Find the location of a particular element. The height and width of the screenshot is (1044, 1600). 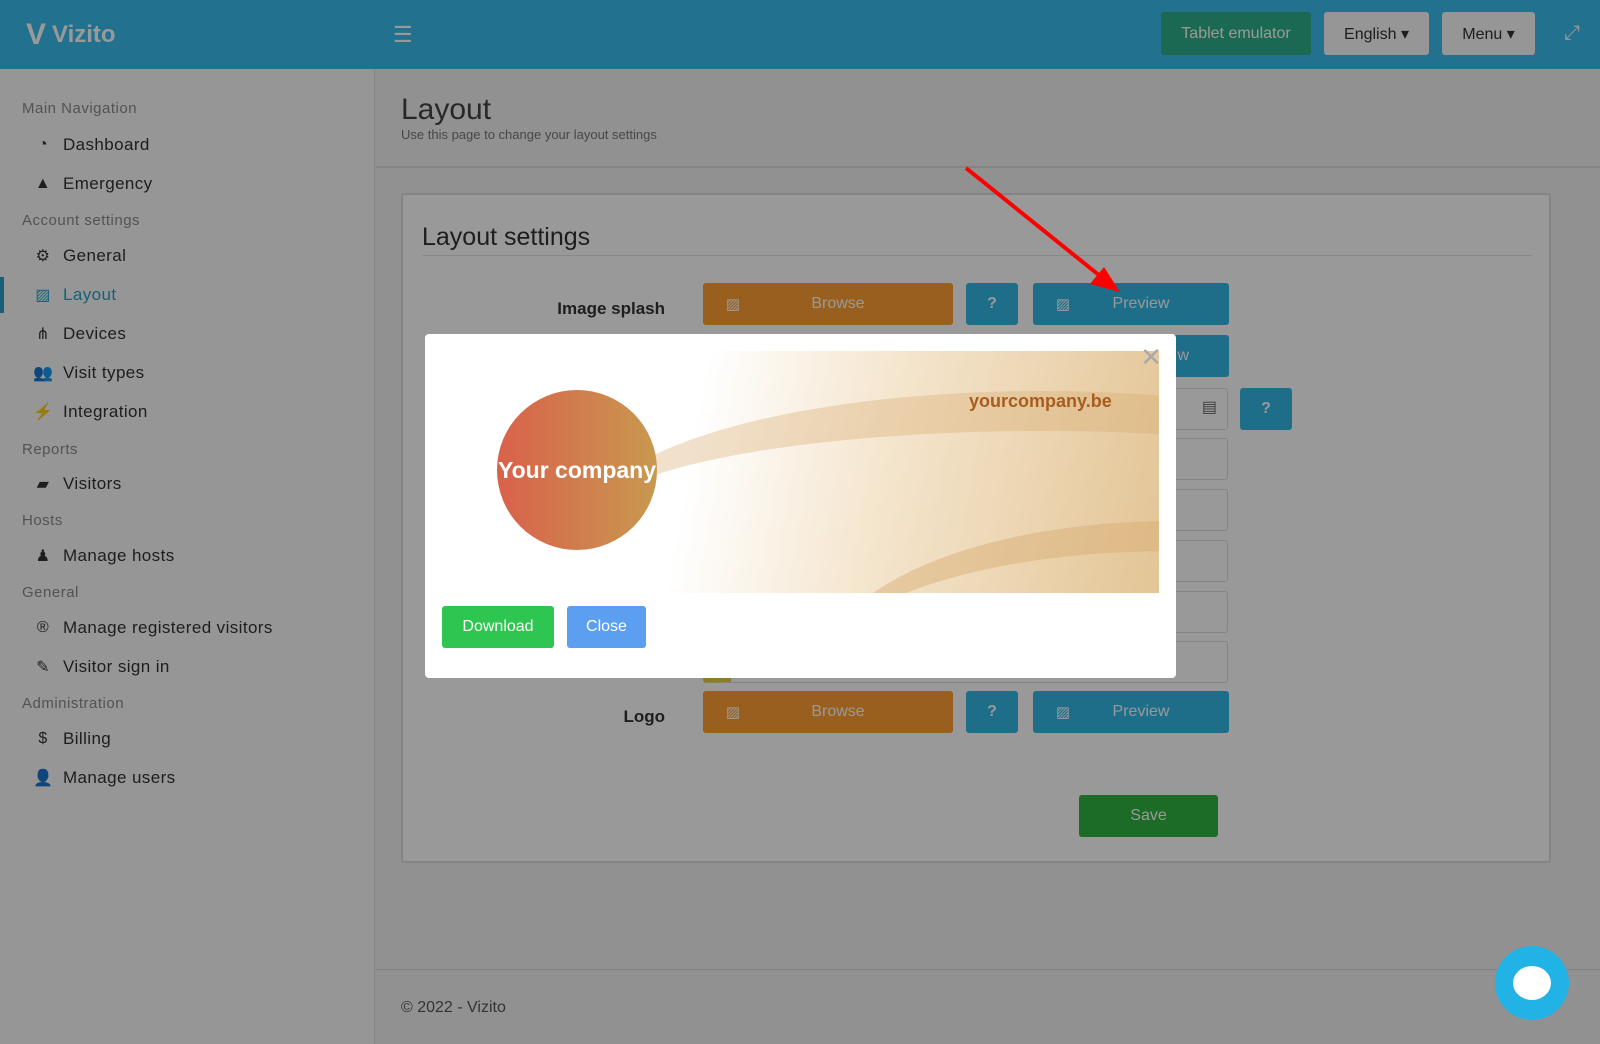

company-logo-circle: Your company is located at coordinates (577, 470).